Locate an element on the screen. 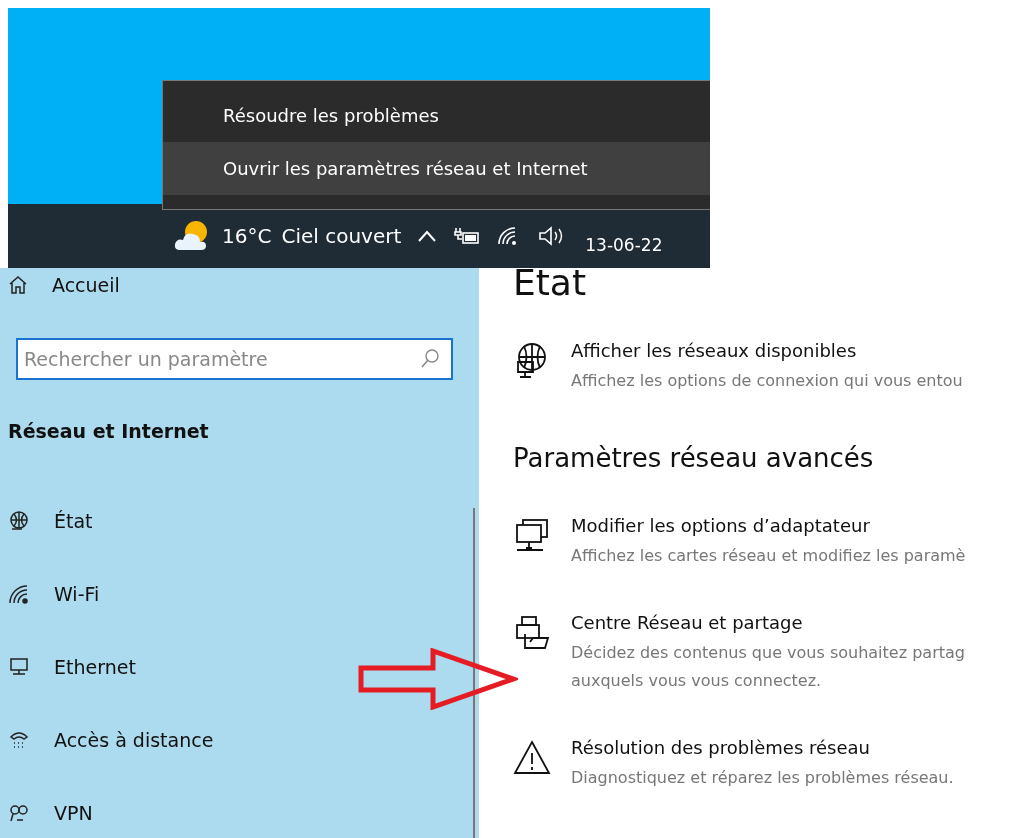  warning-icon is located at coordinates (532, 758).